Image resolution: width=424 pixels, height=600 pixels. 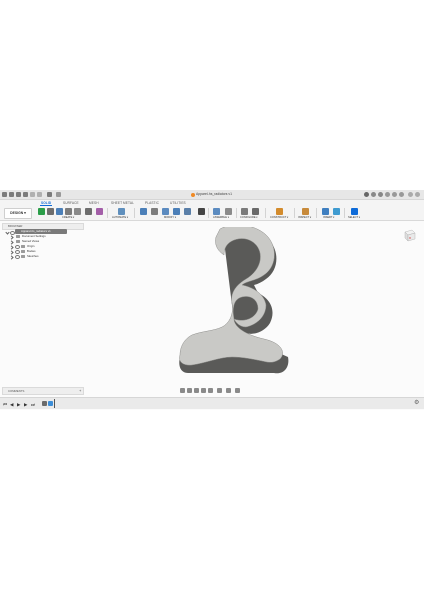 I want to click on box-icon, so click(x=77, y=211).